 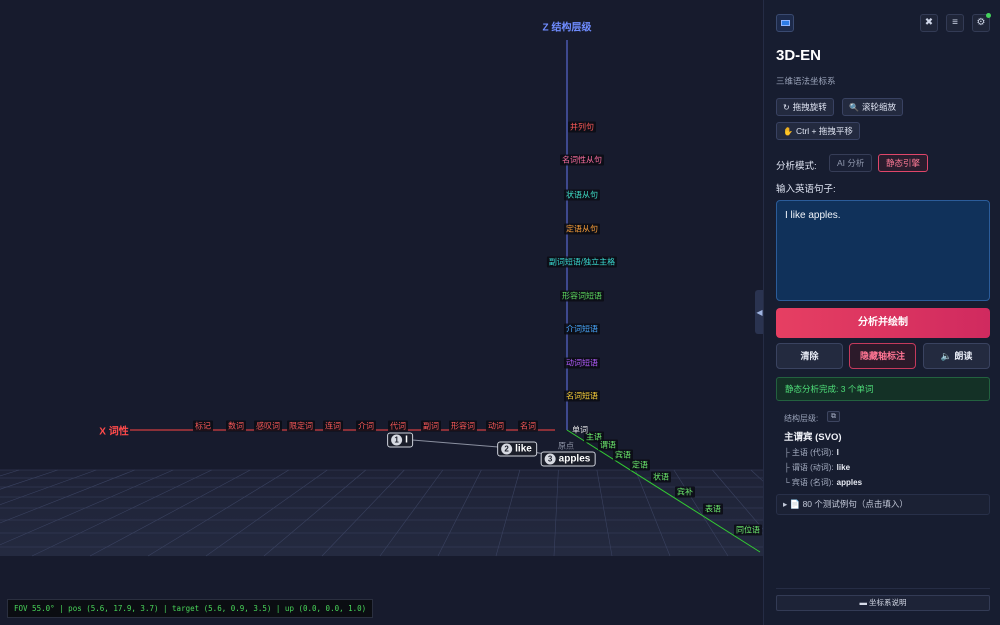 I want to click on copy-icon: ⧉, so click(x=833, y=416).